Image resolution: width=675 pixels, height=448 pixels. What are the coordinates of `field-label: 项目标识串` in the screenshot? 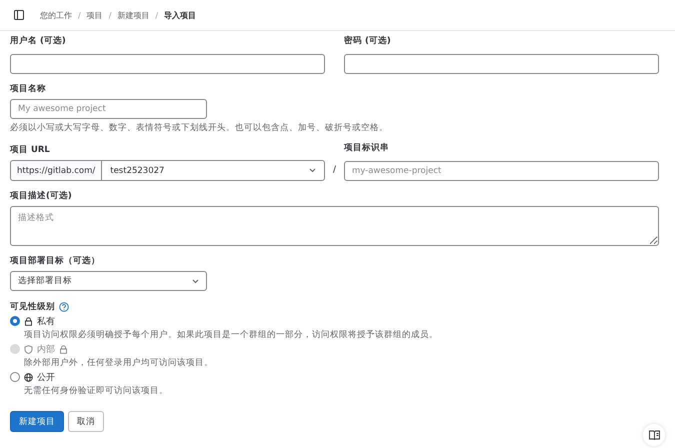 It's located at (367, 148).